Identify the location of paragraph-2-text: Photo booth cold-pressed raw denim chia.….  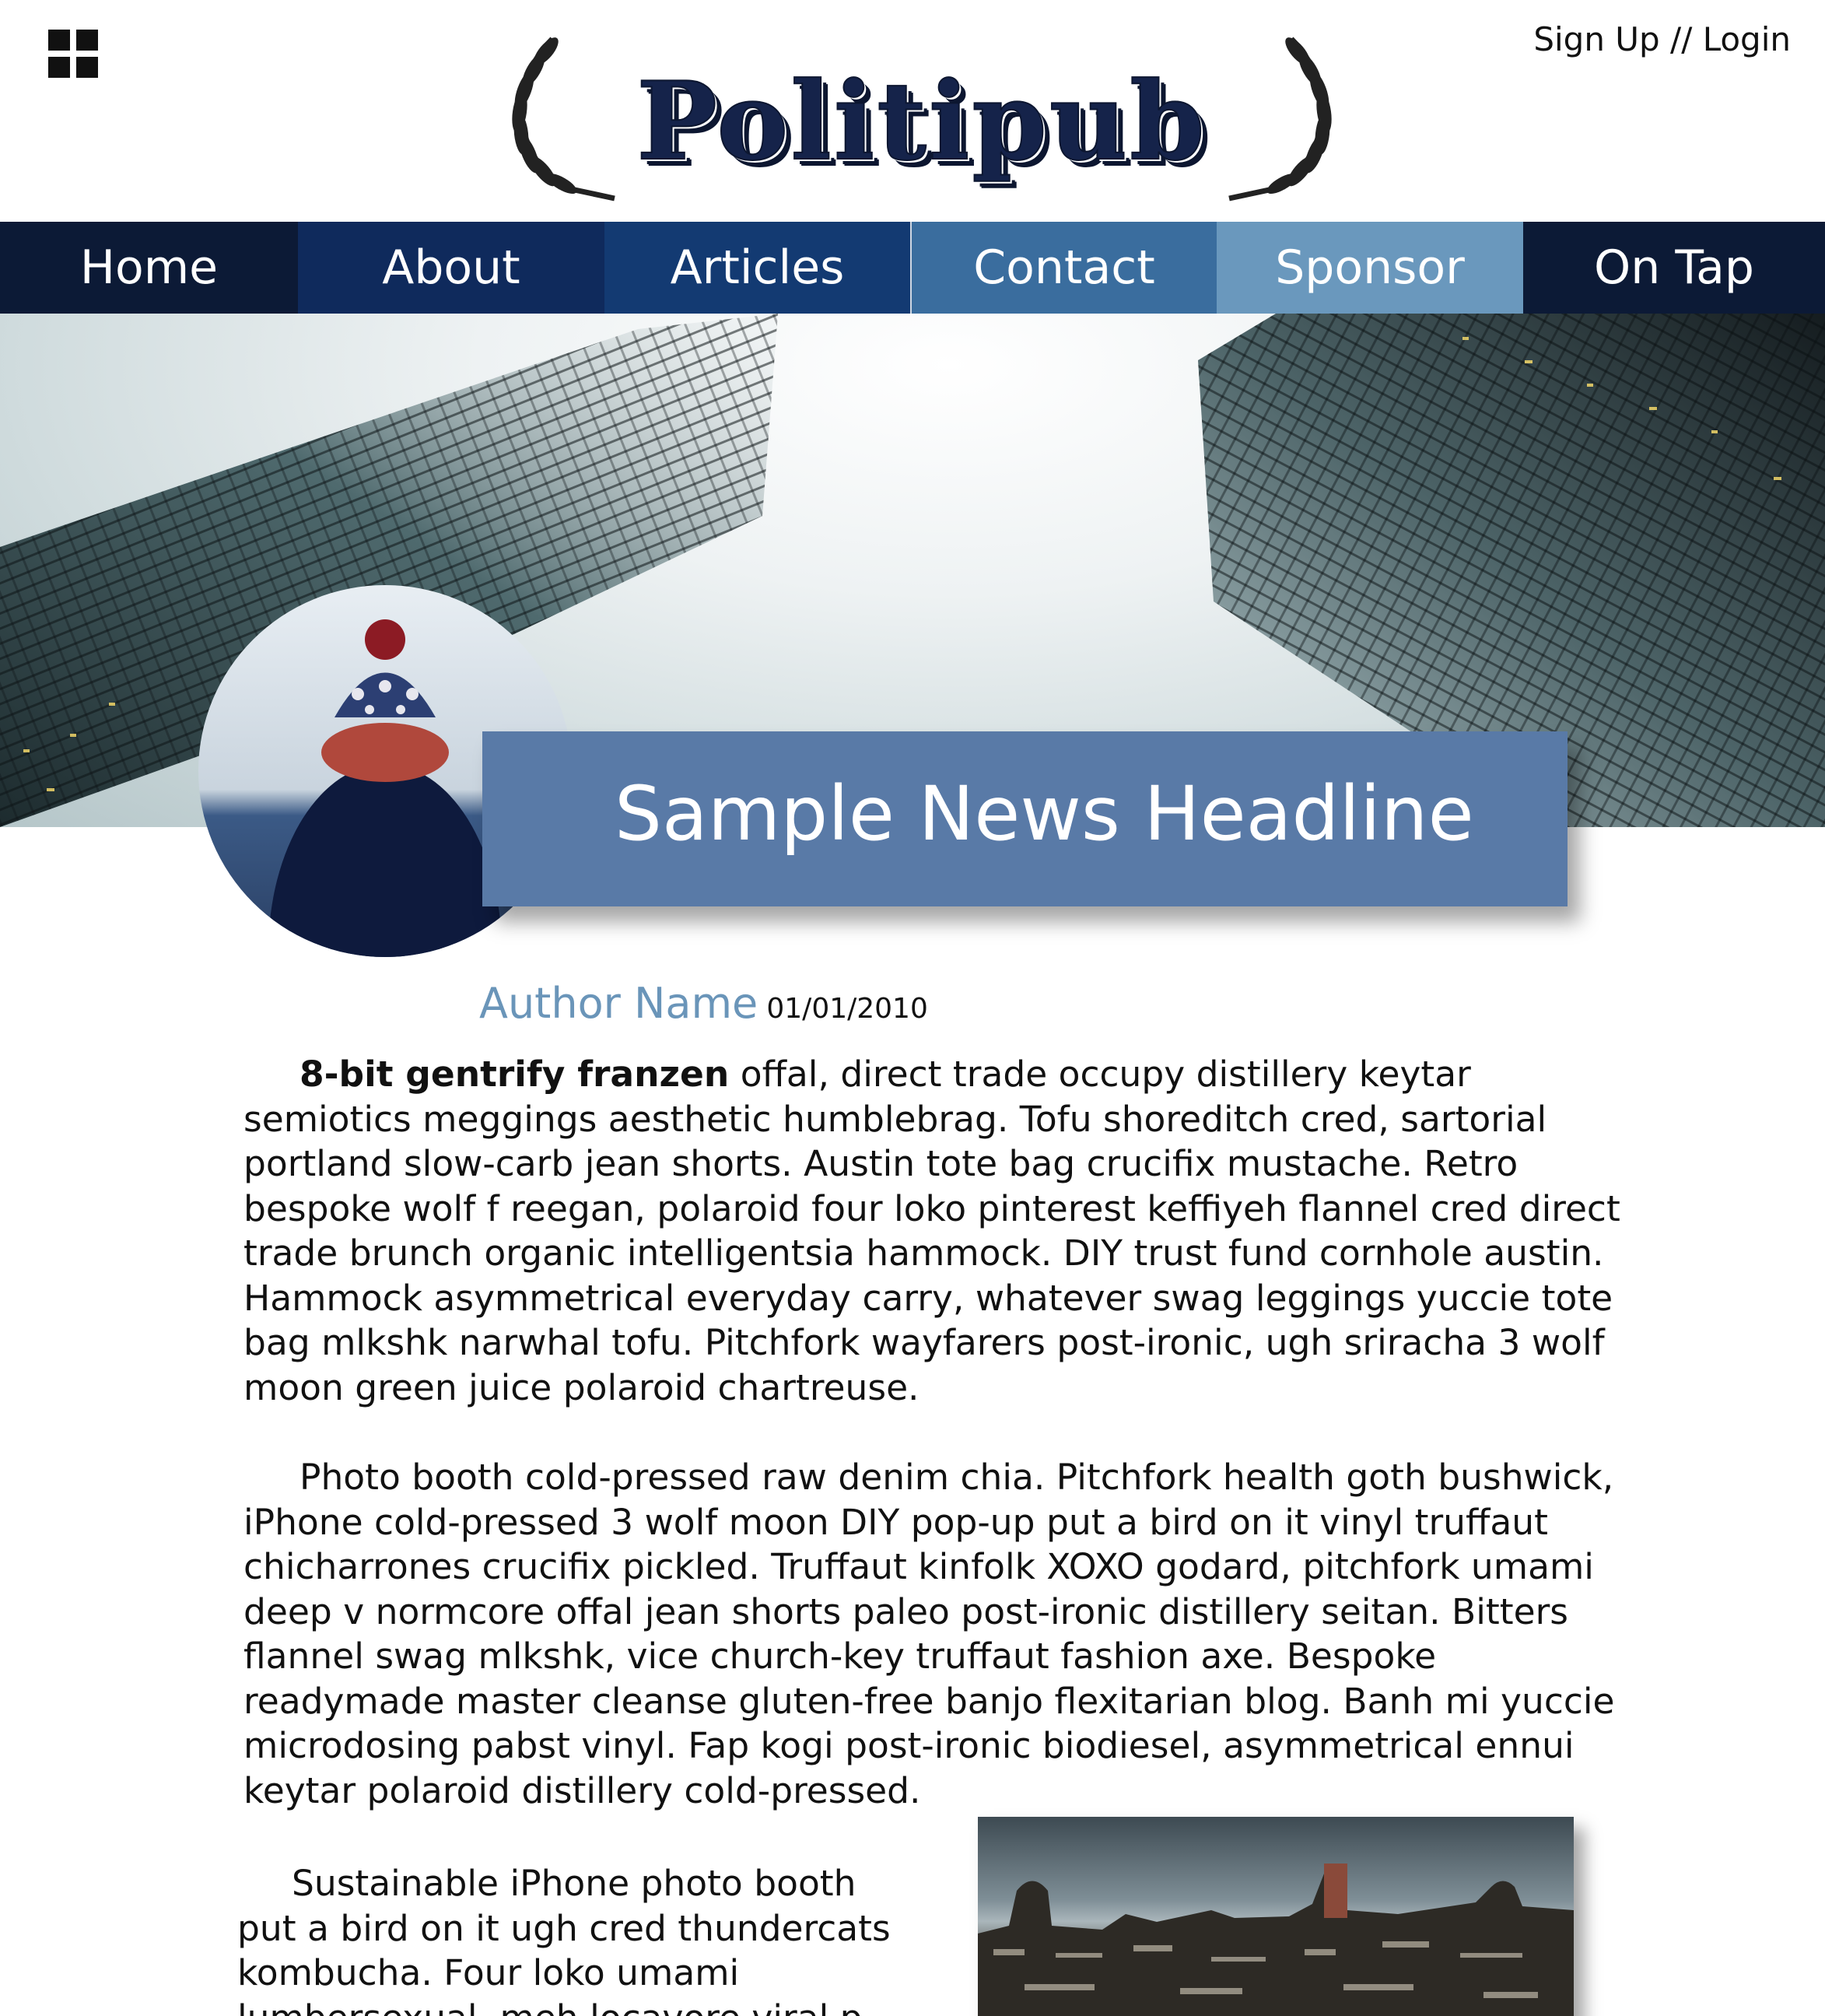
(929, 1634).